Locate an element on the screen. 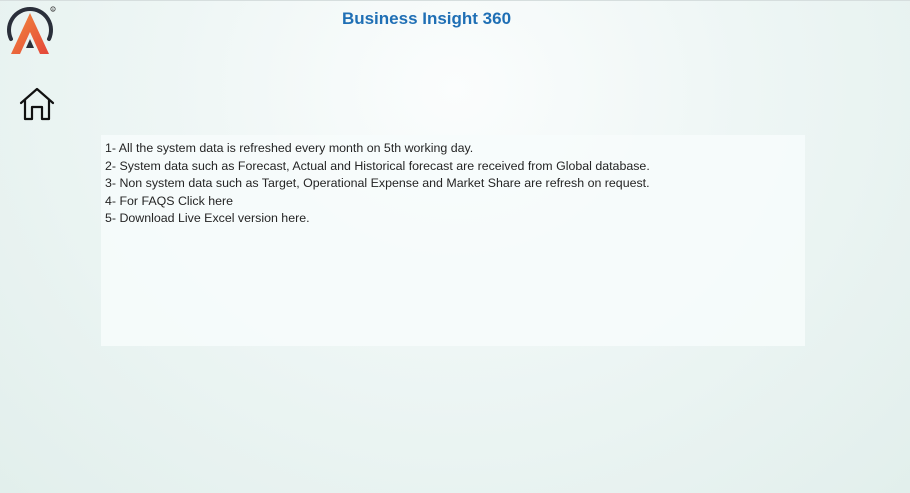 This screenshot has width=910, height=493. home-icon is located at coordinates (37, 104).